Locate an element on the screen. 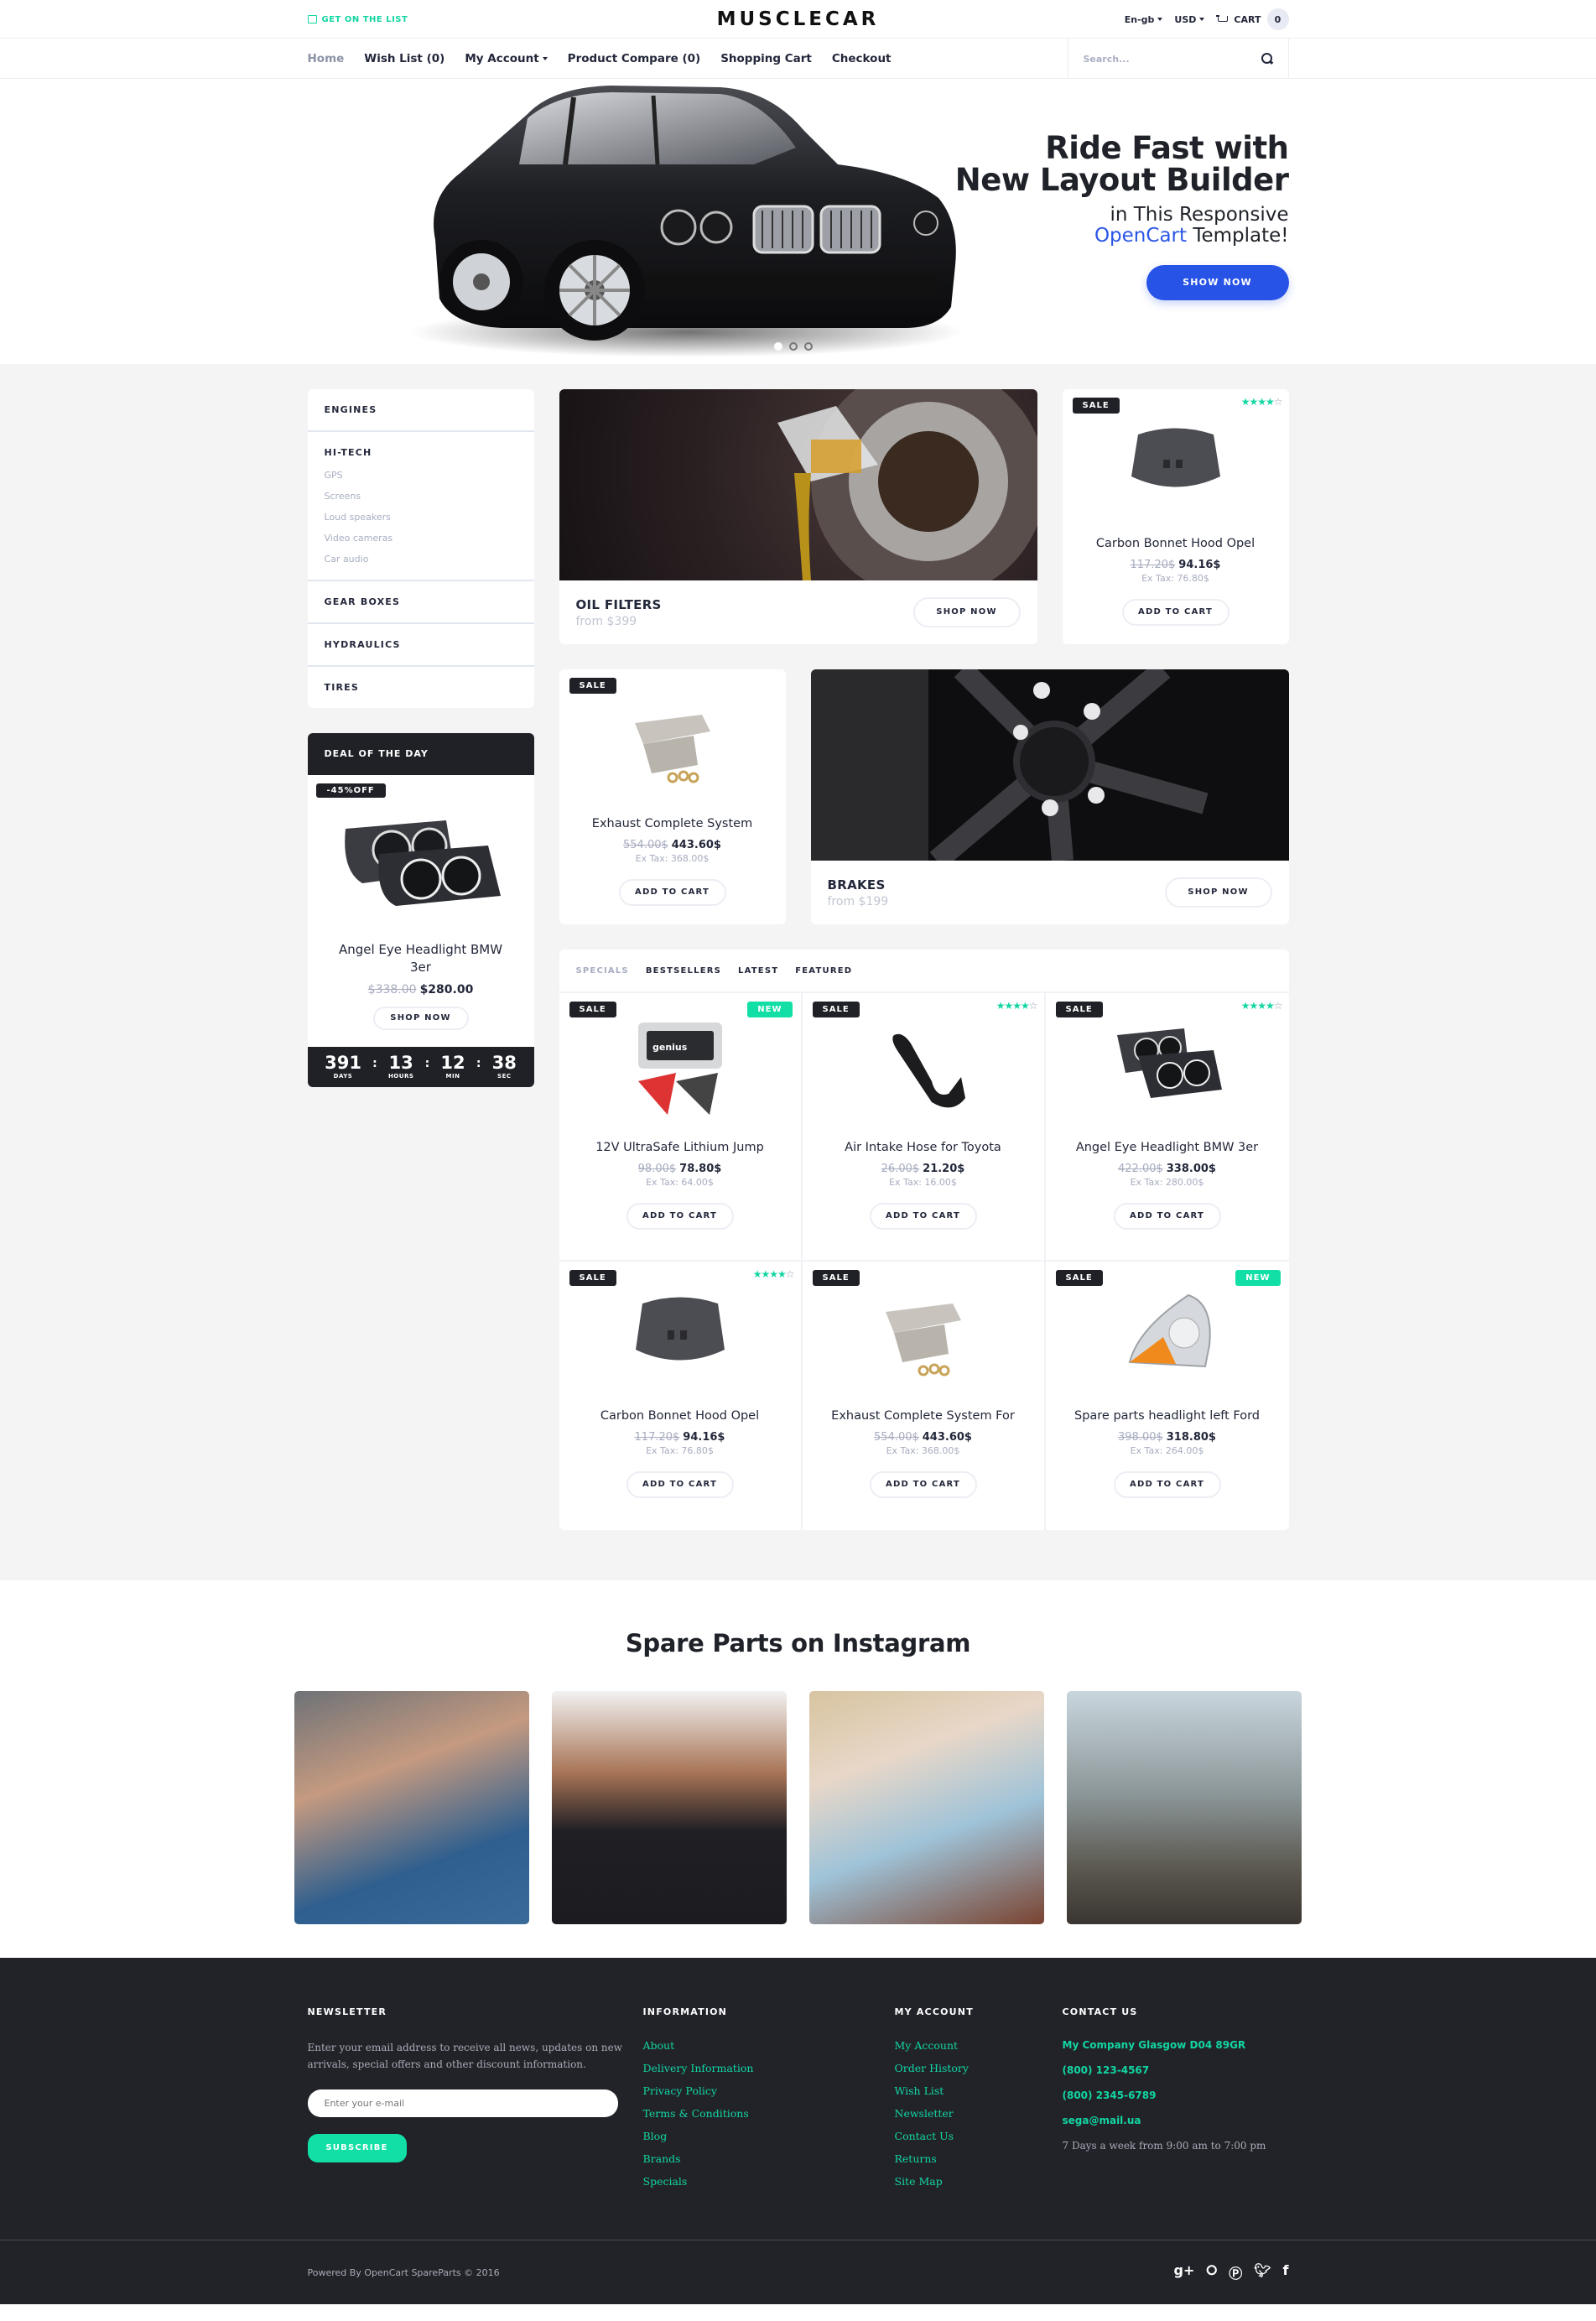 This screenshot has width=1596, height=2321. nav-my-account: My Account is located at coordinates (506, 58).